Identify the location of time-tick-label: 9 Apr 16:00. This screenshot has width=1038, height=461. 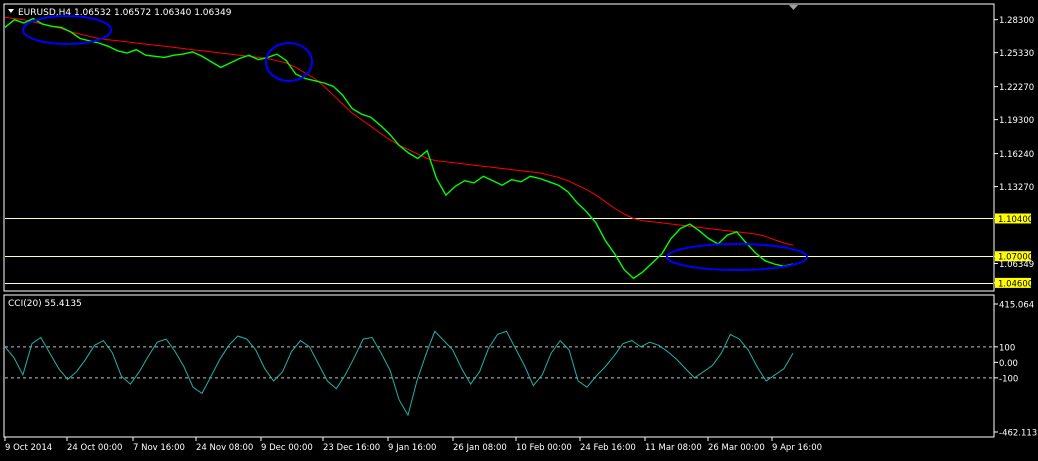
(797, 448).